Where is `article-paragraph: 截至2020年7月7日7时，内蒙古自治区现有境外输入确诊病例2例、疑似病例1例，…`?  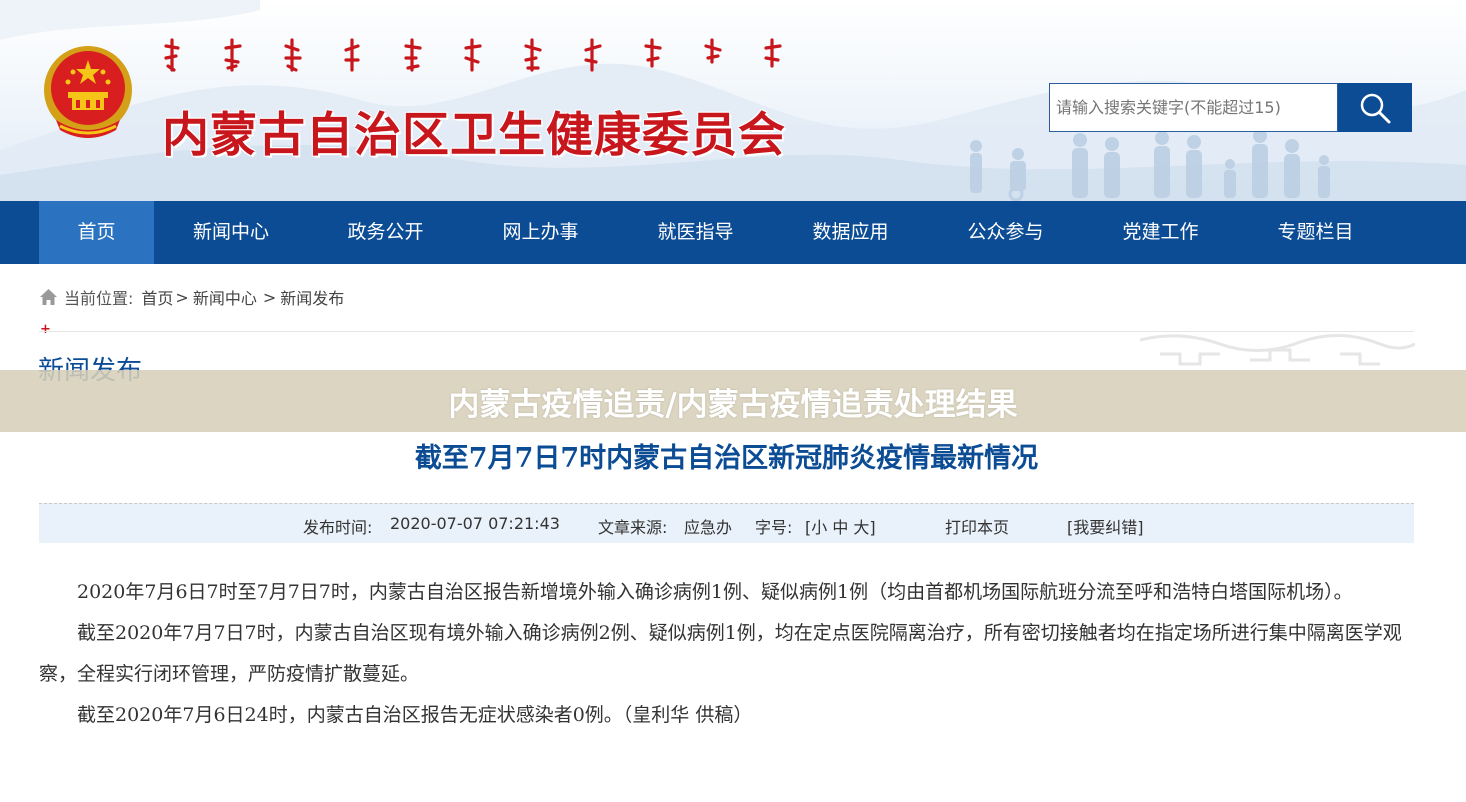 article-paragraph: 截至2020年7月7日7时，内蒙古自治区现有境外输入确诊病例2例、疑似病例1例，… is located at coordinates (720, 653).